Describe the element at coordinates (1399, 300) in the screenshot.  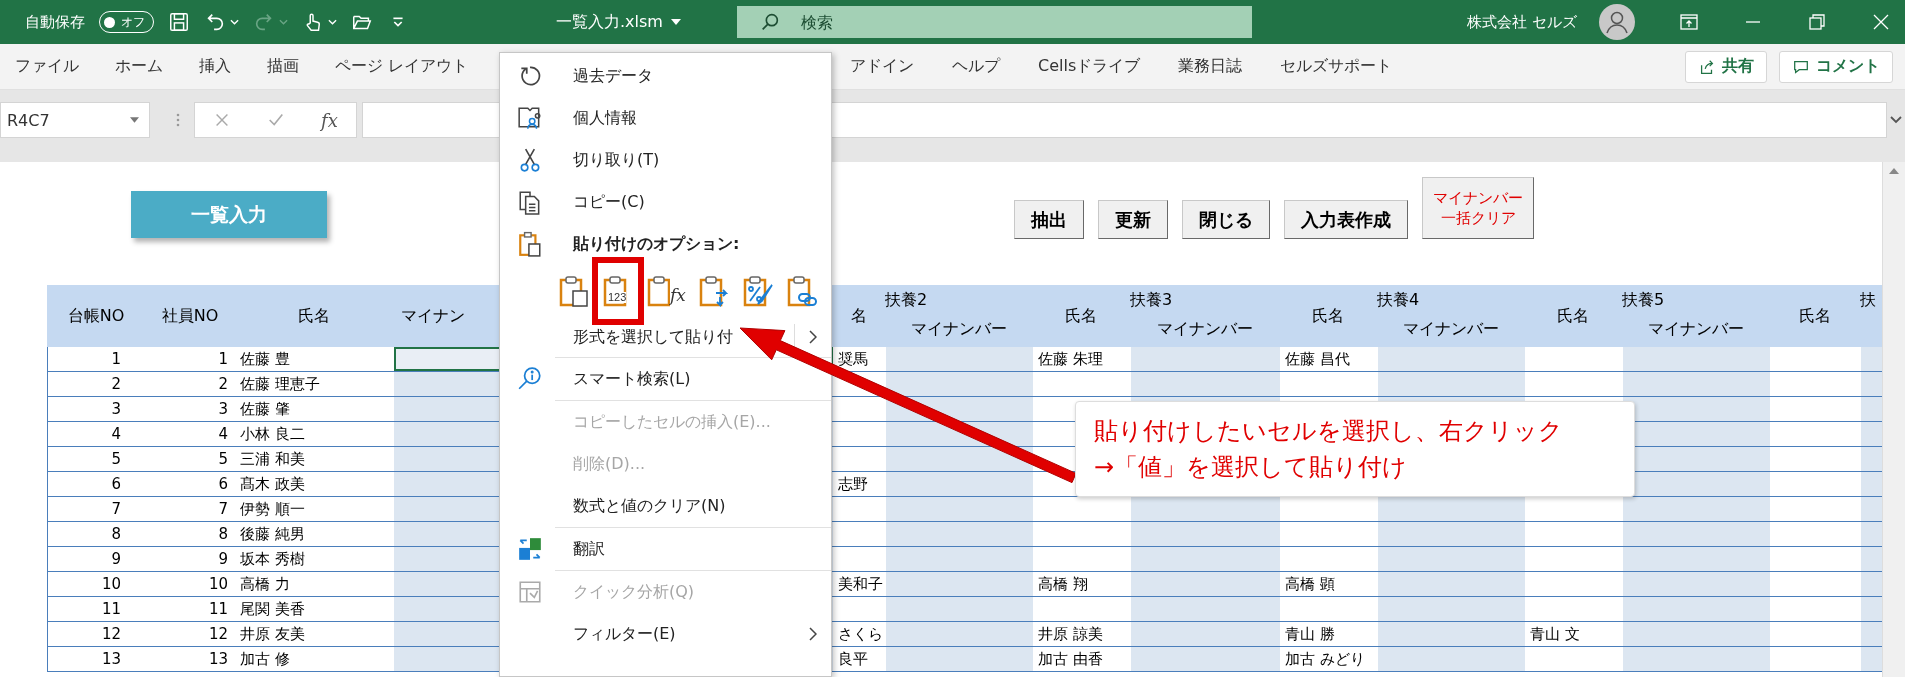
I see `group-header: 扶養4` at that location.